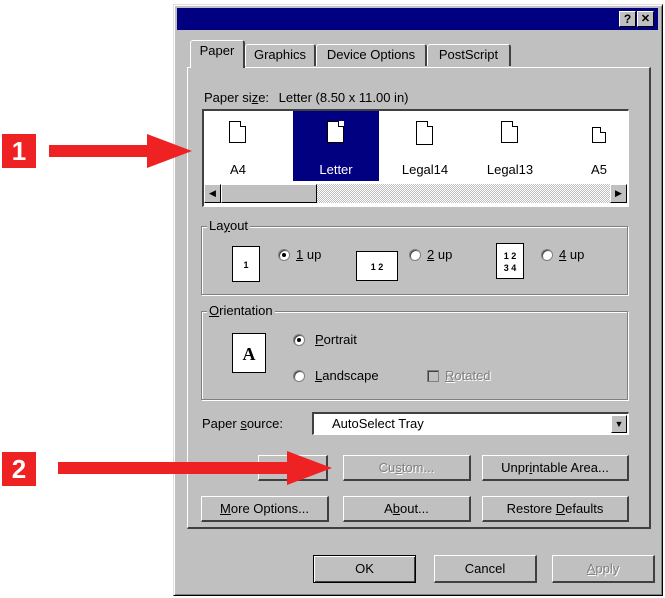 The height and width of the screenshot is (598, 665). Describe the element at coordinates (607, 568) in the screenshot. I see `apply-button-text: pply` at that location.